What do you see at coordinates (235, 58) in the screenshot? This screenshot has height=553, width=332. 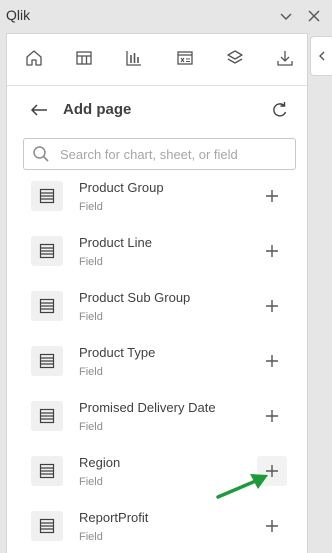 I see `layers-icon` at bounding box center [235, 58].